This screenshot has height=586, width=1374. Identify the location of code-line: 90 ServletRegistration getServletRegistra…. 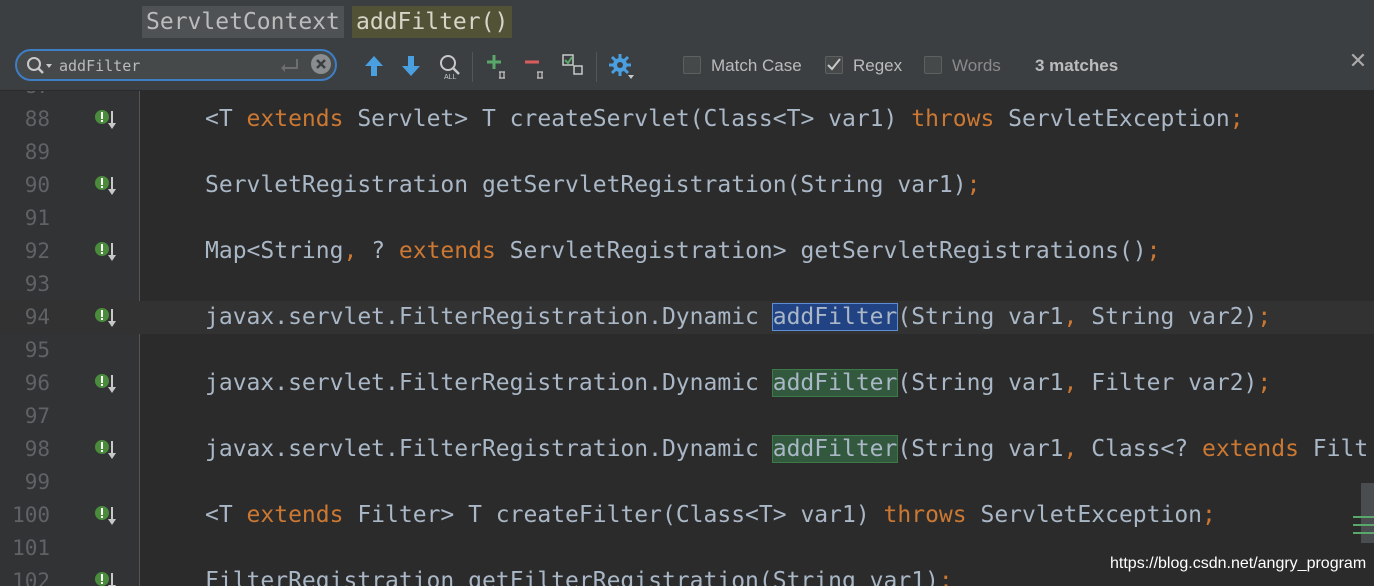
(687, 185).